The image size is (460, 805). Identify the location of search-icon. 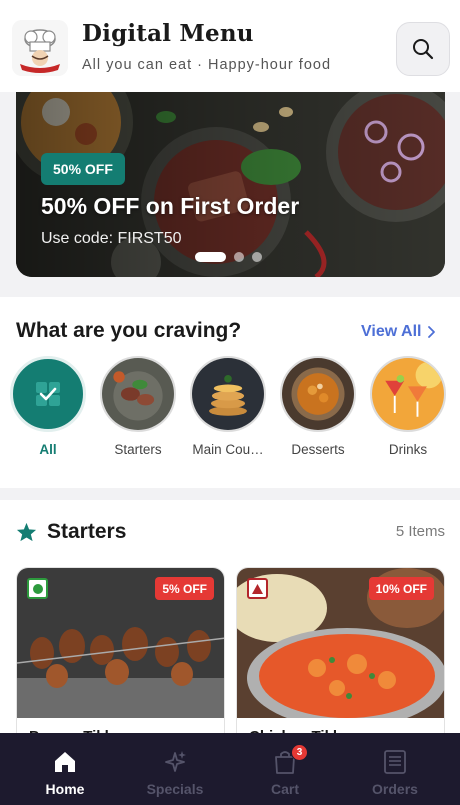
(423, 49).